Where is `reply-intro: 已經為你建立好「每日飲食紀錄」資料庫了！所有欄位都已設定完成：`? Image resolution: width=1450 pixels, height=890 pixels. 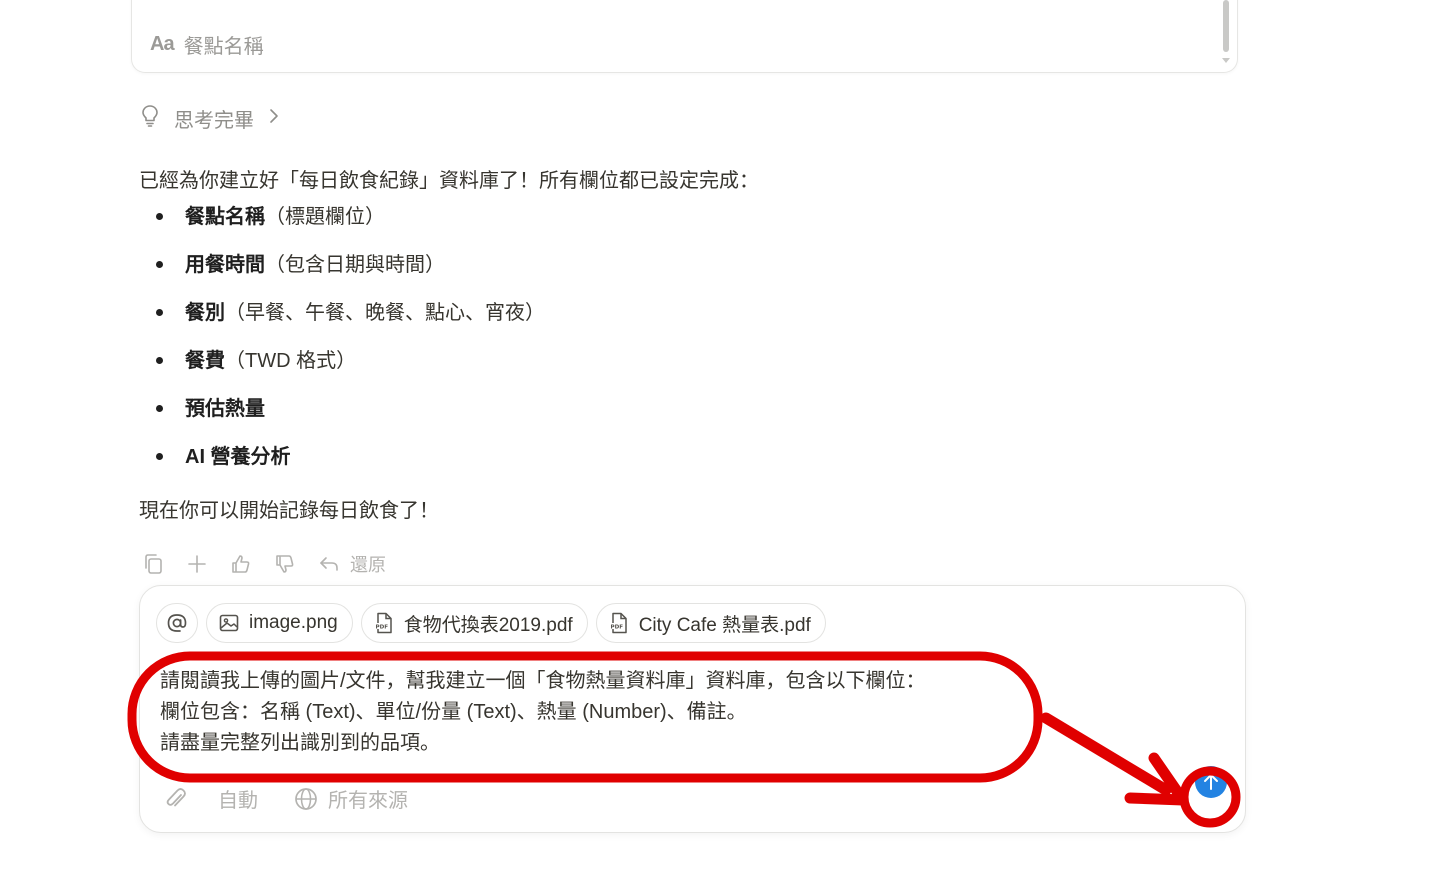
reply-intro: 已經為你建立好「每日飲食紀錄」資料庫了！所有欄位都已設定完成： is located at coordinates (449, 181).